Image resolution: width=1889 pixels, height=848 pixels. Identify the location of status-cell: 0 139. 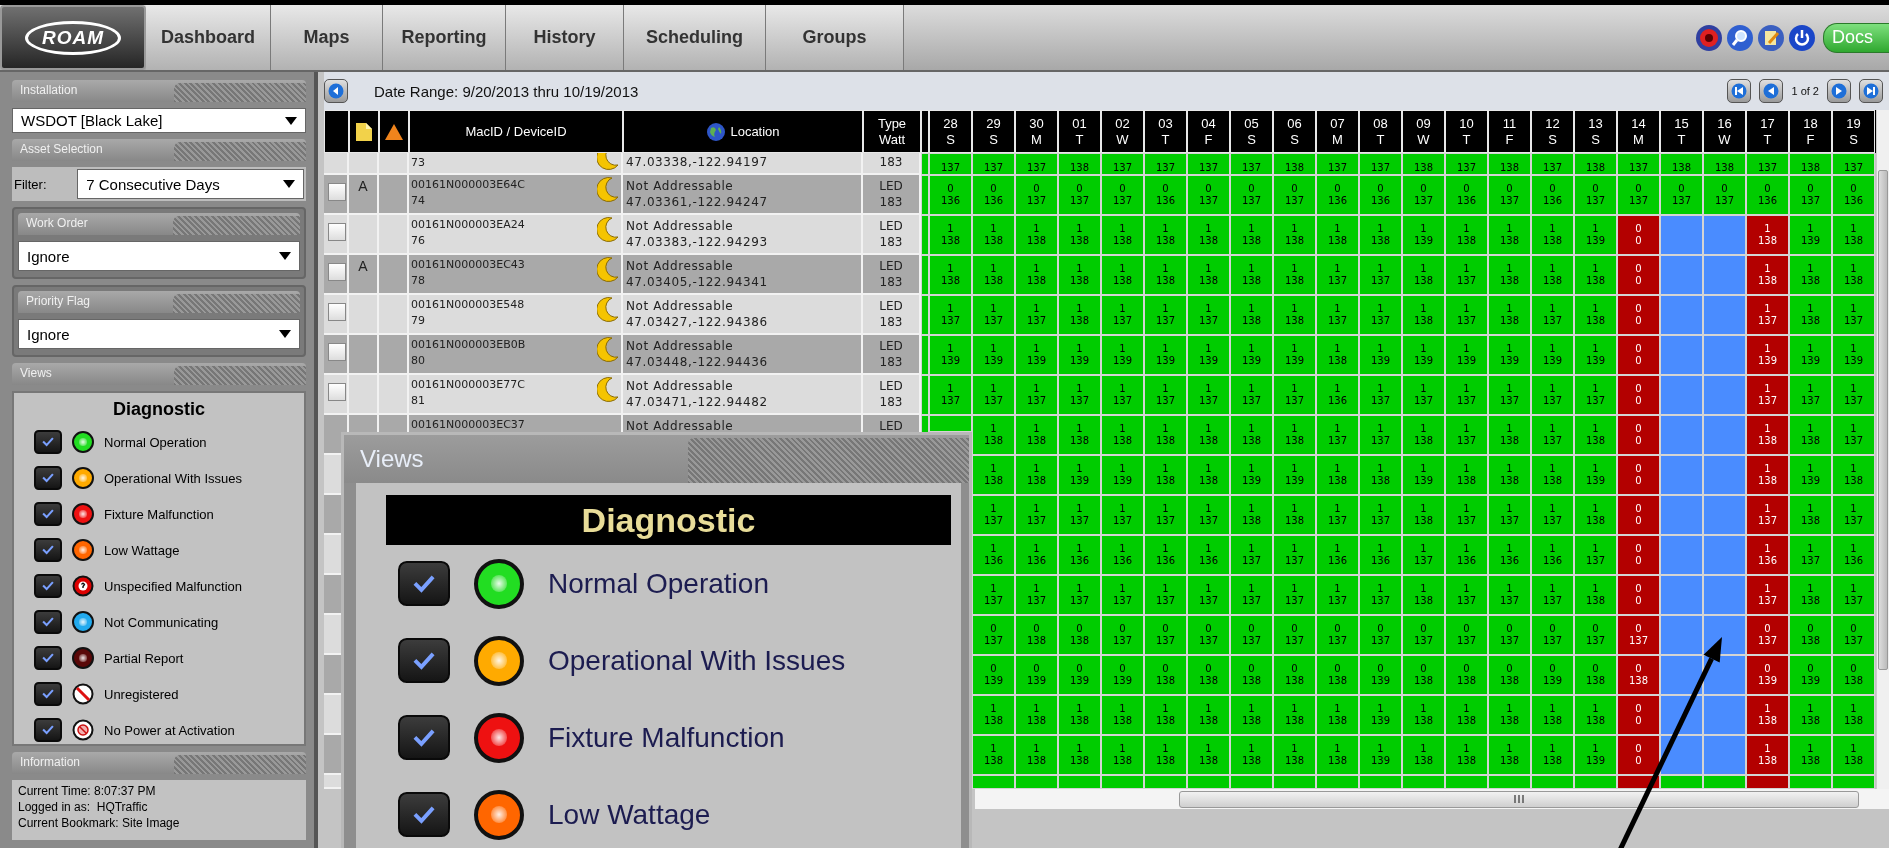
(1036, 675).